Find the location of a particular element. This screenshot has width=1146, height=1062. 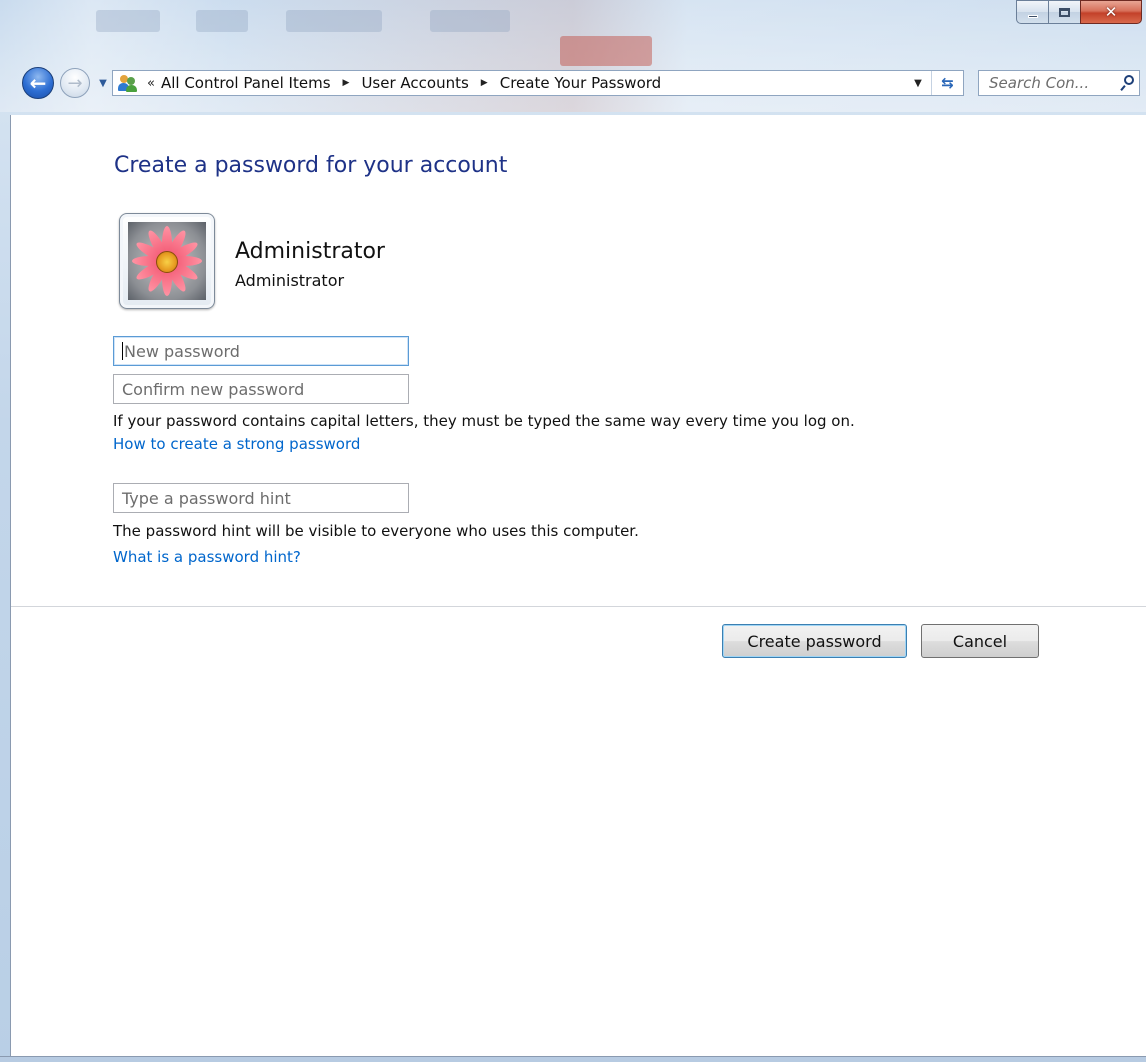

breadcrumb-create-your-password: Create Your Password is located at coordinates (580, 83).